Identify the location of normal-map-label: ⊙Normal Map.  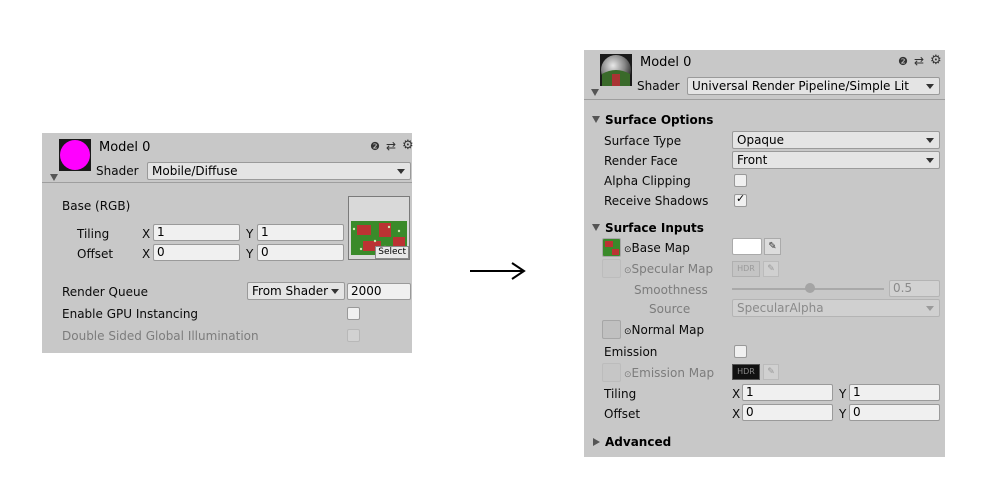
(664, 330).